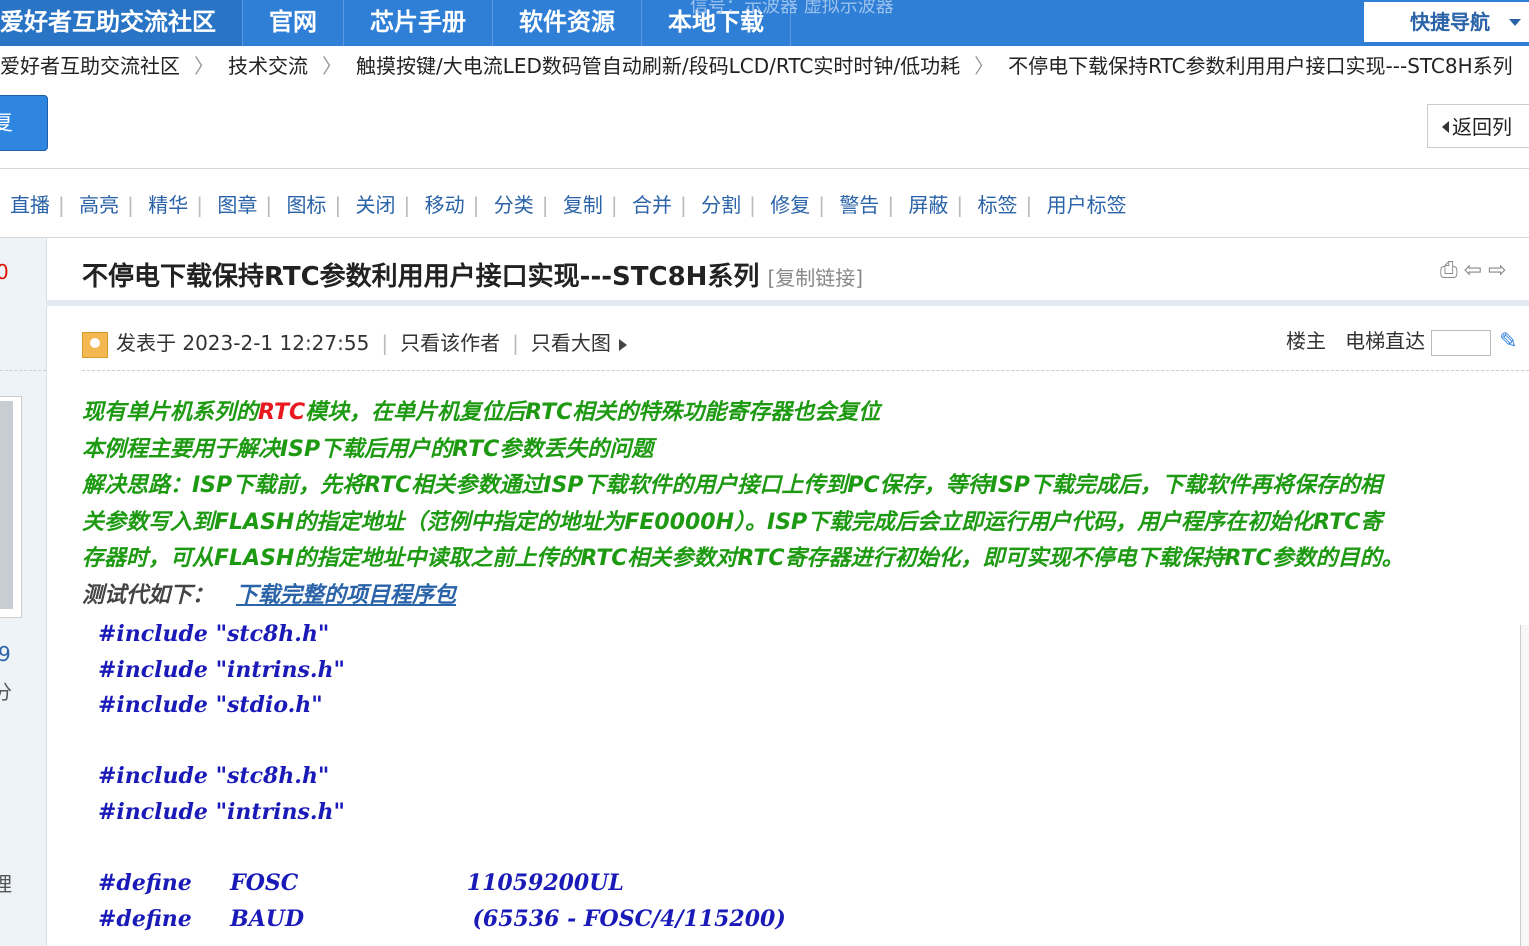 Image resolution: width=1529 pixels, height=946 pixels. I want to click on avatar-image, so click(6, 505).